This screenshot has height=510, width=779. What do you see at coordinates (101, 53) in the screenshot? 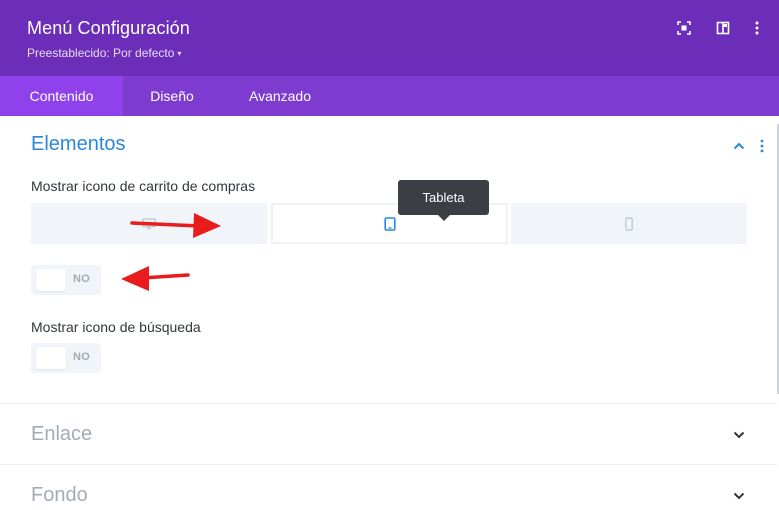
I see `preset-label: Preestablecido: Por defecto` at bounding box center [101, 53].